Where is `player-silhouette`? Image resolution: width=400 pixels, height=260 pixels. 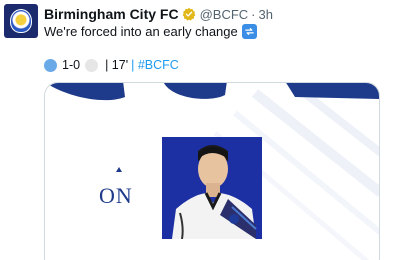 player-silhouette is located at coordinates (212, 188).